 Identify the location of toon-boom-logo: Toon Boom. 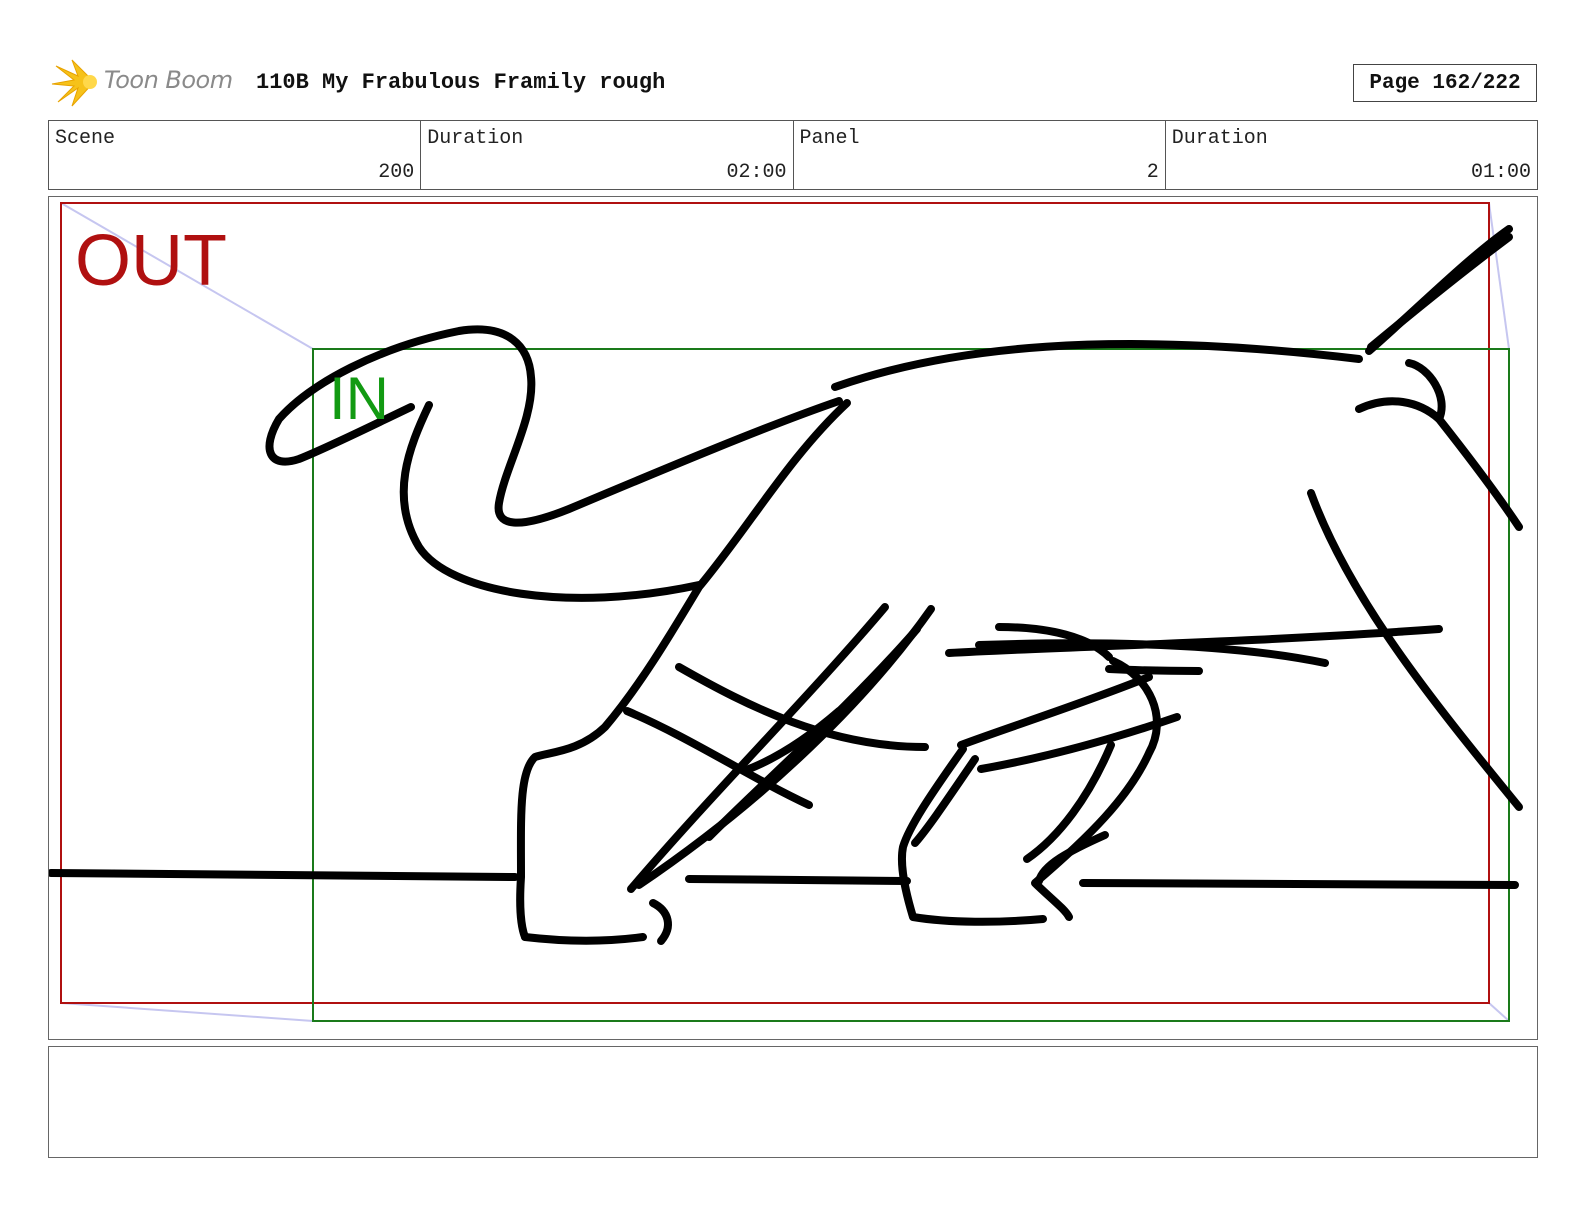
(145, 82).